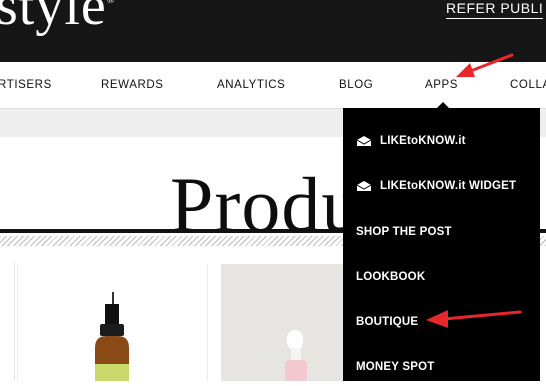 The height and width of the screenshot is (386, 546). I want to click on brand-logo: style®, so click(57, 17).